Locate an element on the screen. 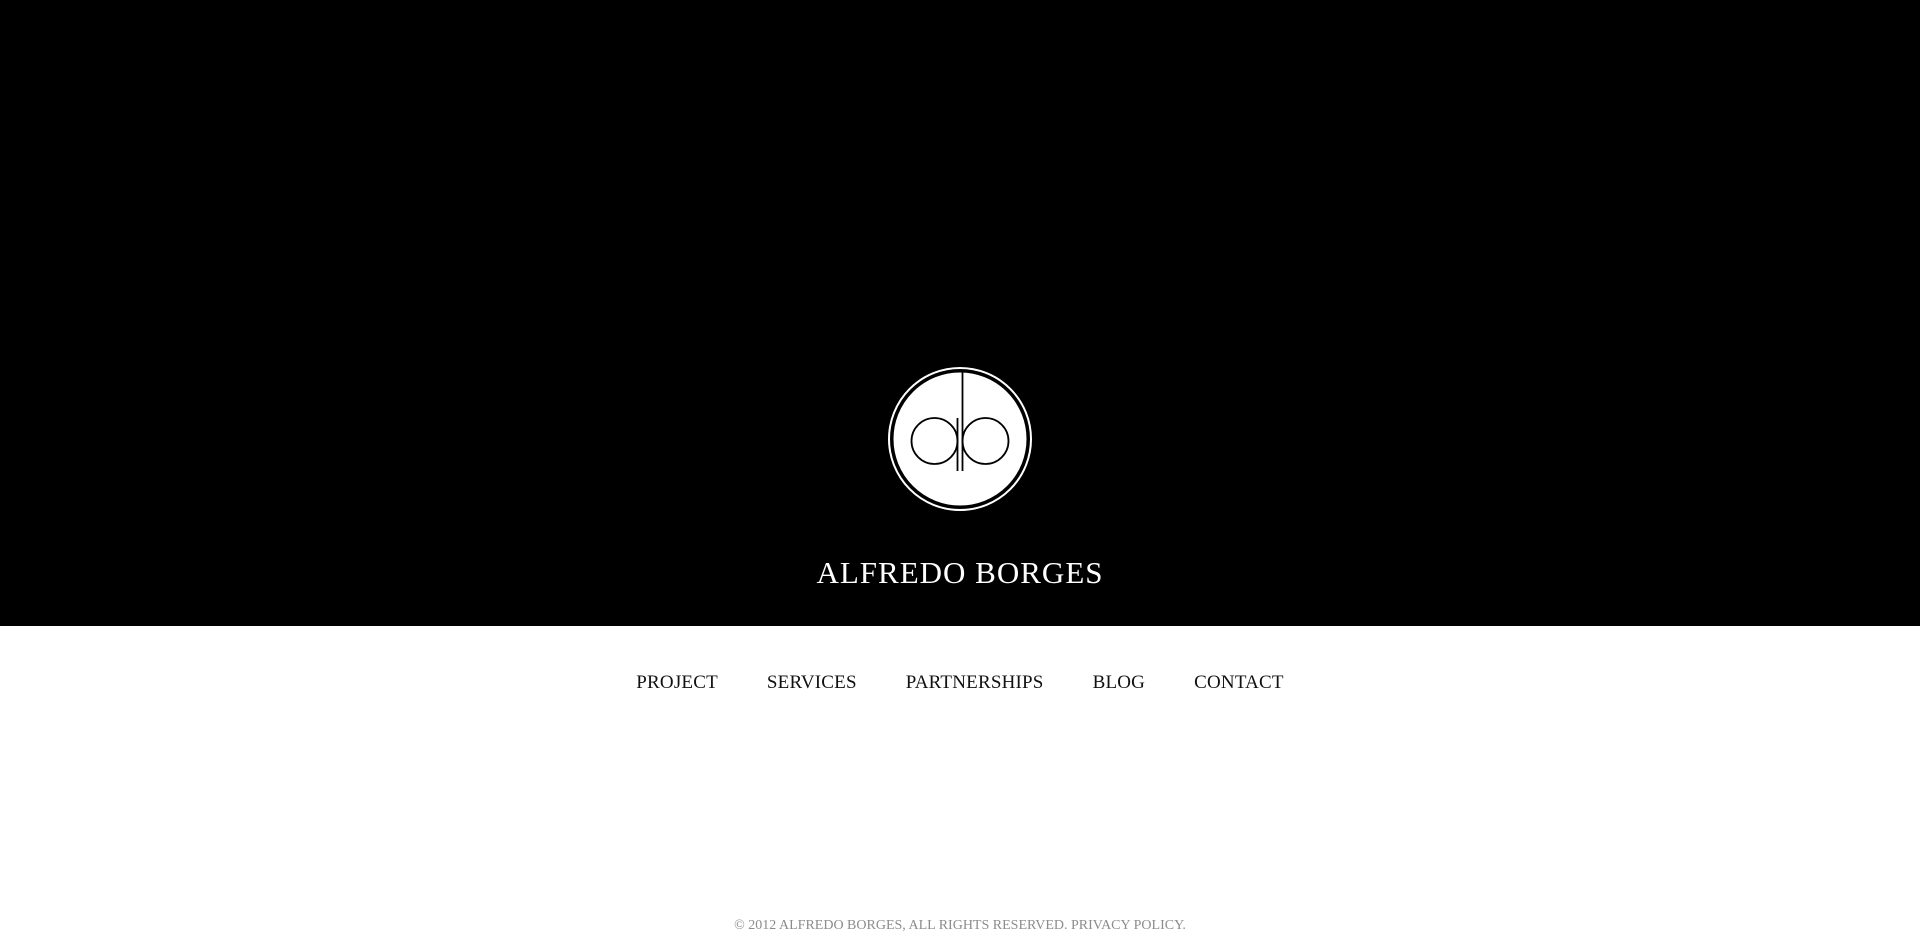  nav-link-partnerships: PARTNERSHIPS is located at coordinates (975, 683).